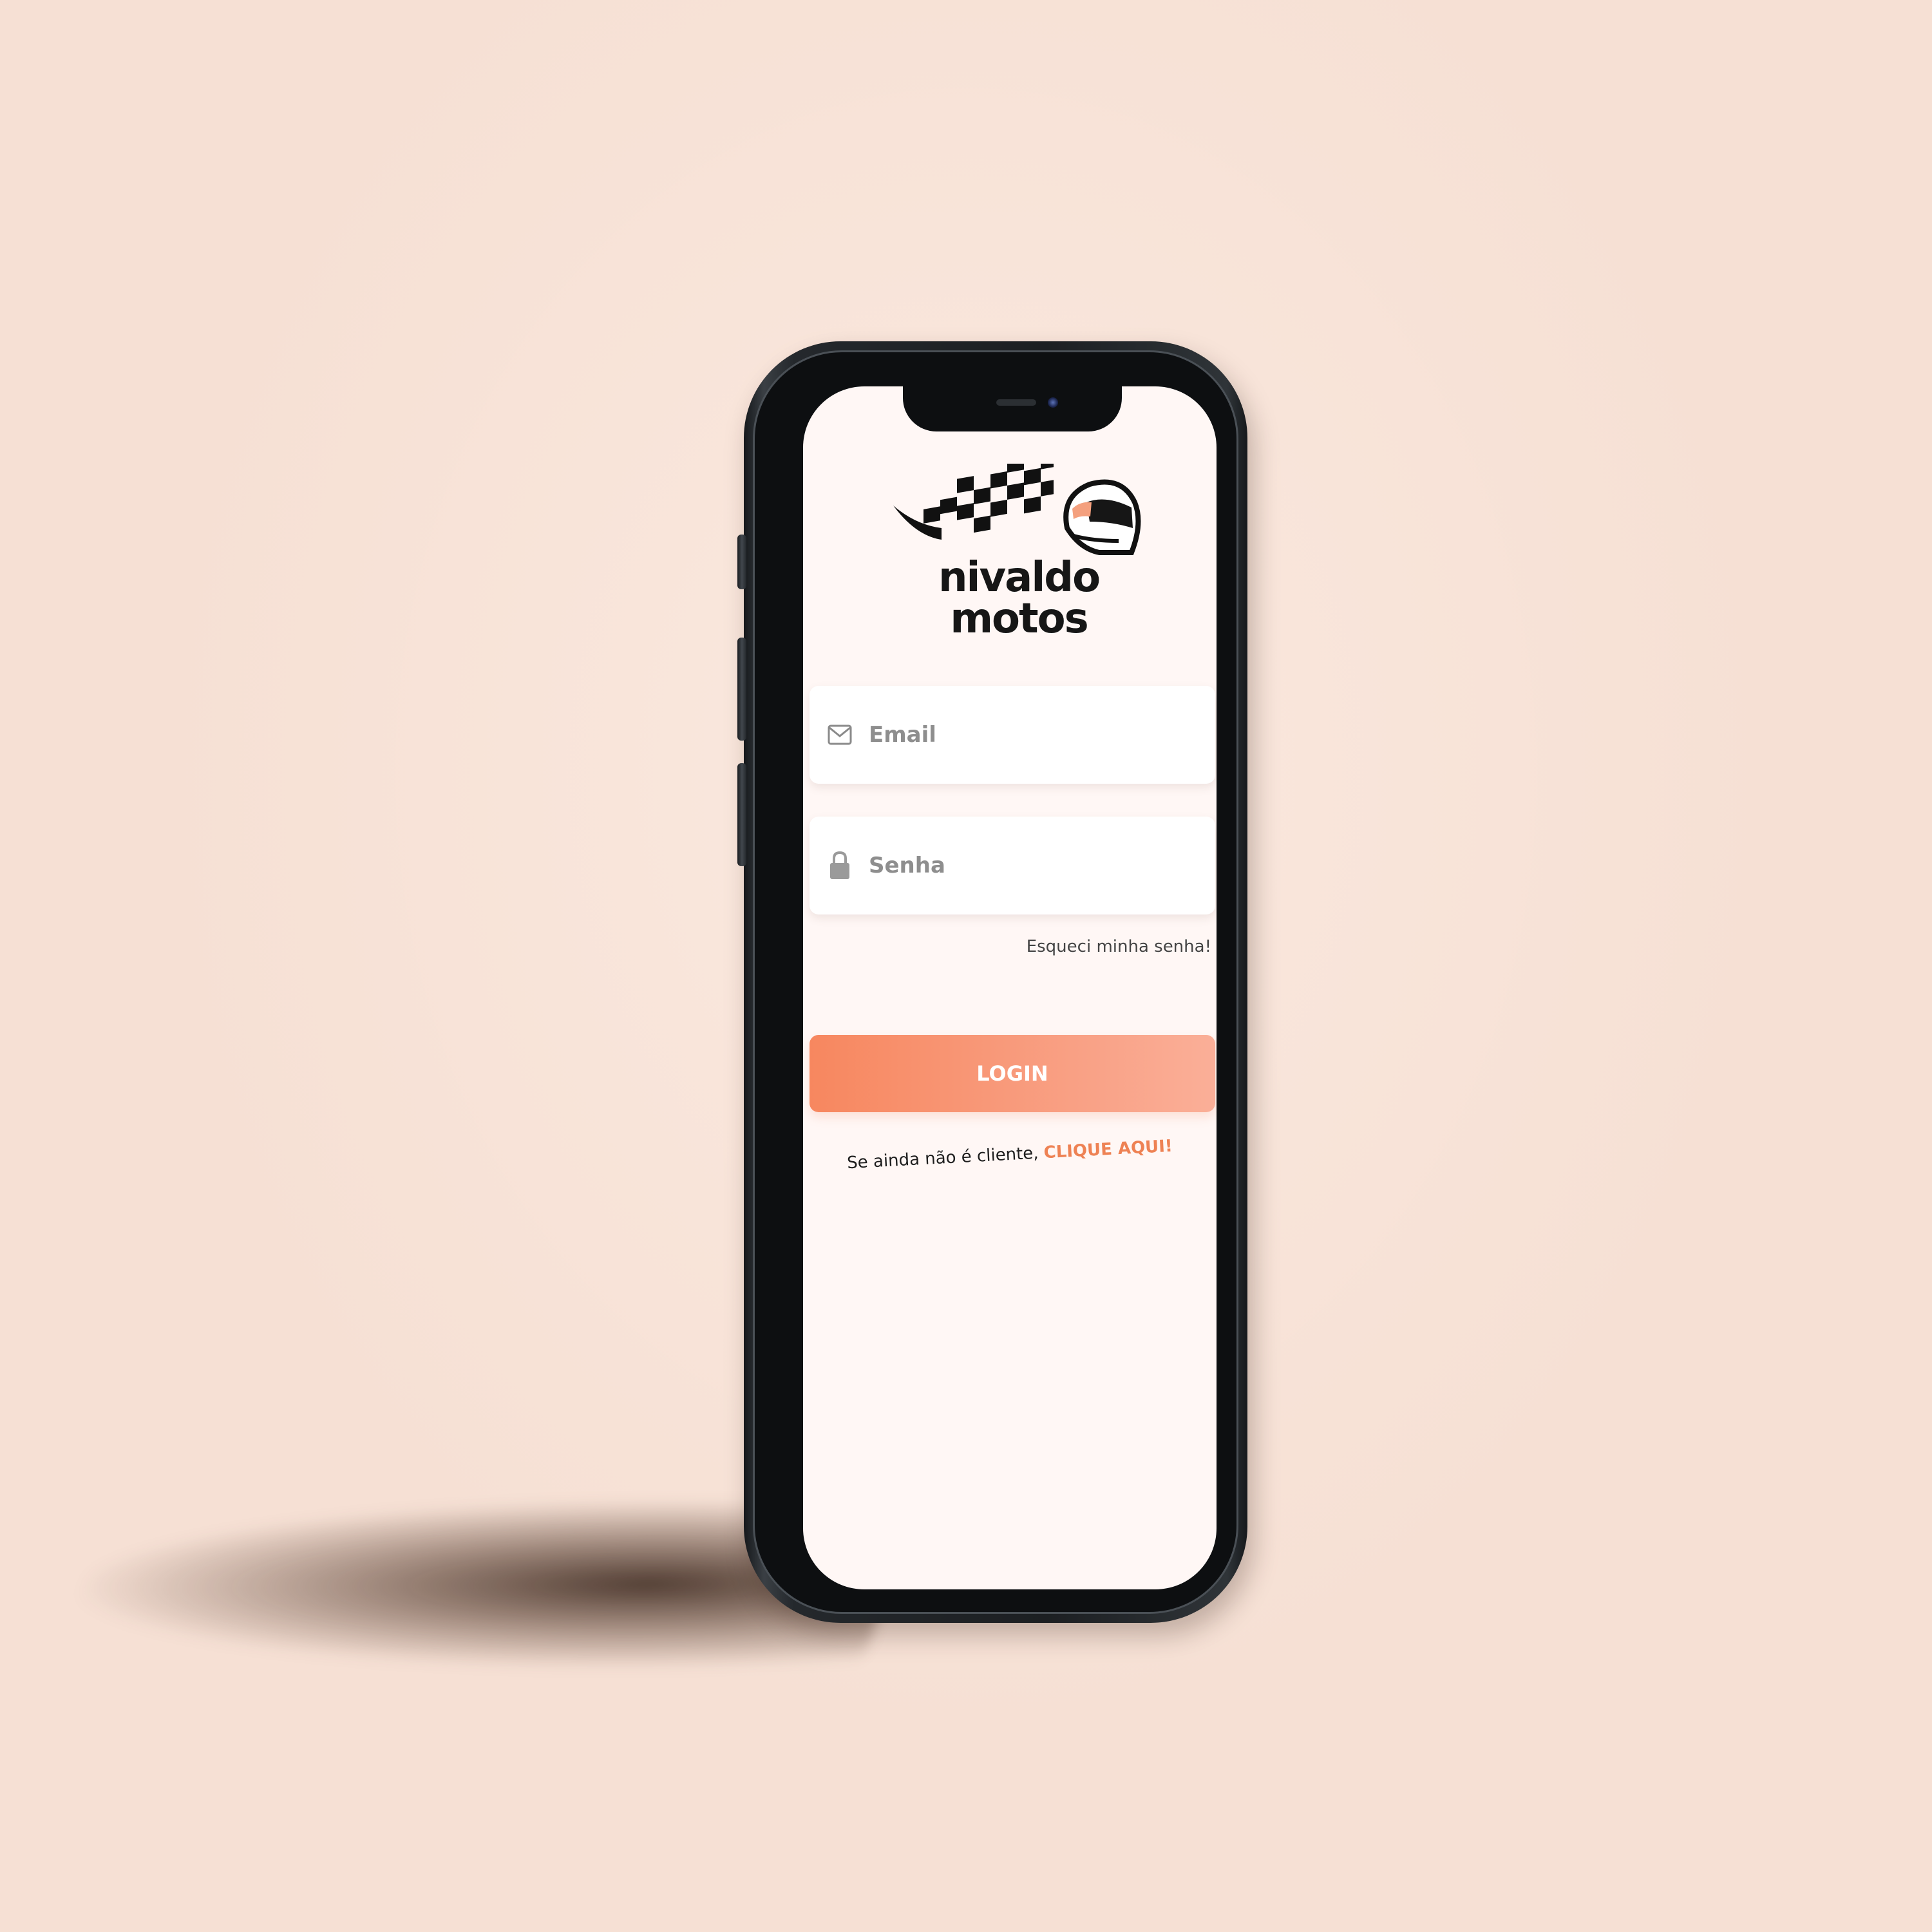 The width and height of the screenshot is (1932, 1932). I want to click on password-input, so click(1020, 866).